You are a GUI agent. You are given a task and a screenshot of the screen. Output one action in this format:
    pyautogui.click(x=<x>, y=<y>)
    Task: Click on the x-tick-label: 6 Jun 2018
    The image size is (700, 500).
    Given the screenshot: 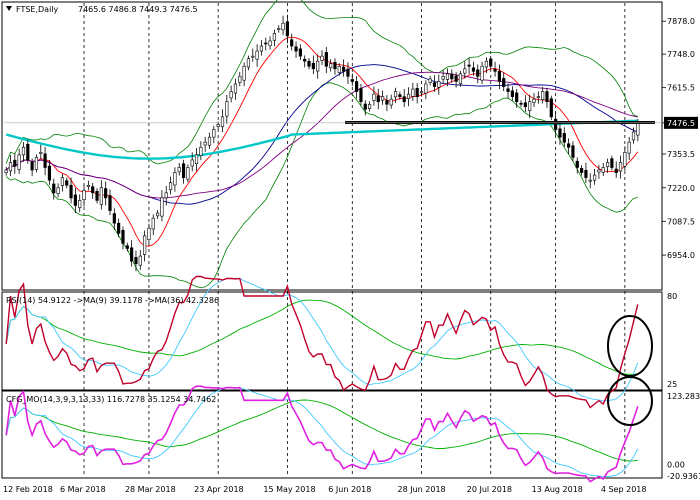 What is the action you would take?
    pyautogui.click(x=349, y=489)
    